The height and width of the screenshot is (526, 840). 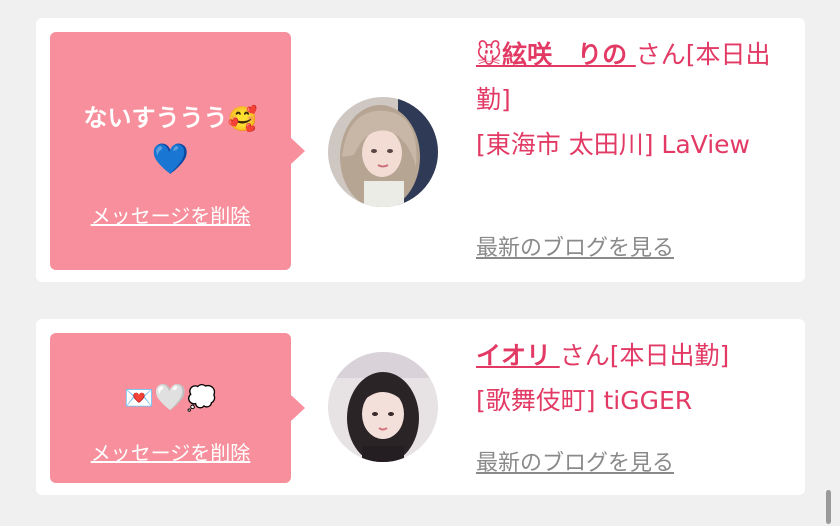 What do you see at coordinates (584, 400) in the screenshot?
I see `shop-name: [歌舞伎町] tiGGER` at bounding box center [584, 400].